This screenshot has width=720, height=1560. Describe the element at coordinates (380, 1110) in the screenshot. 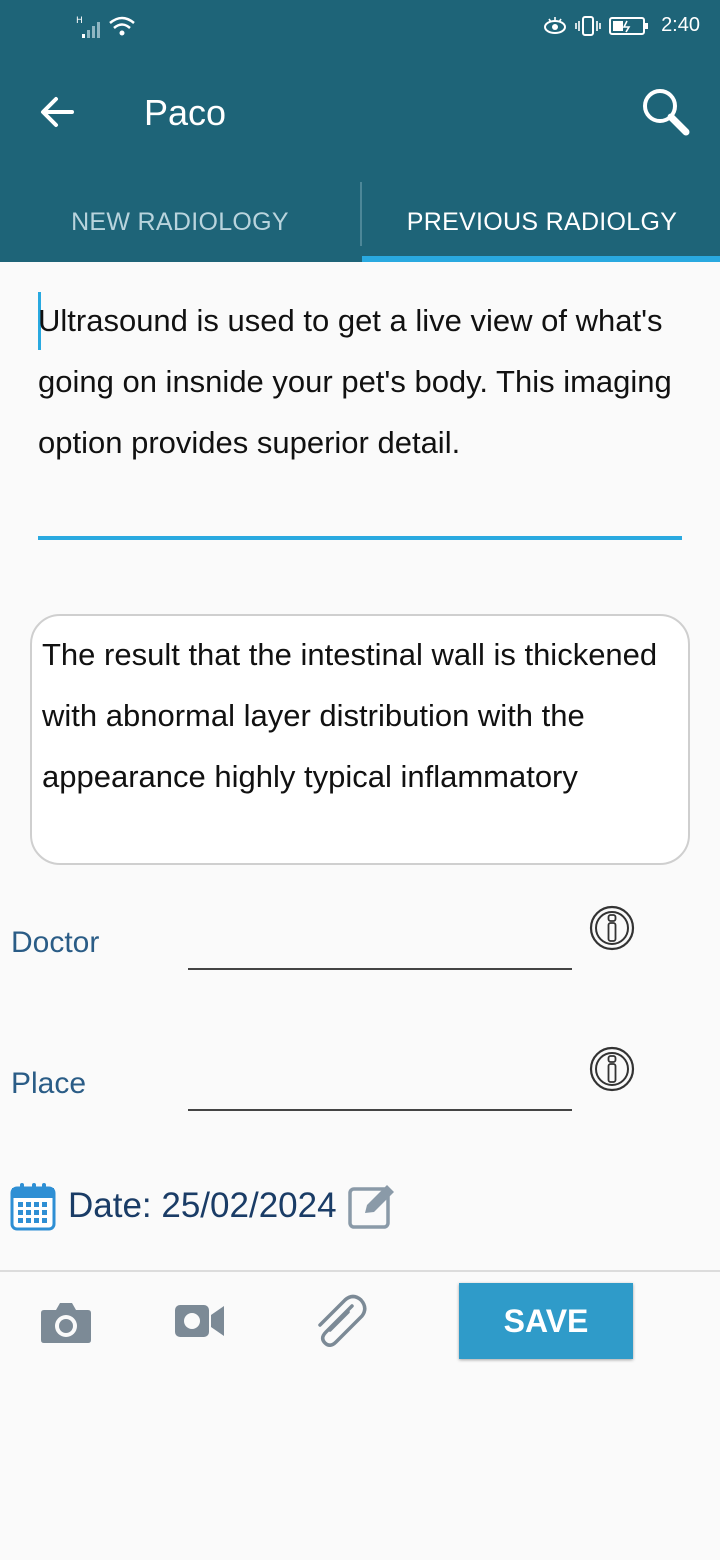

I see `place-field` at that location.